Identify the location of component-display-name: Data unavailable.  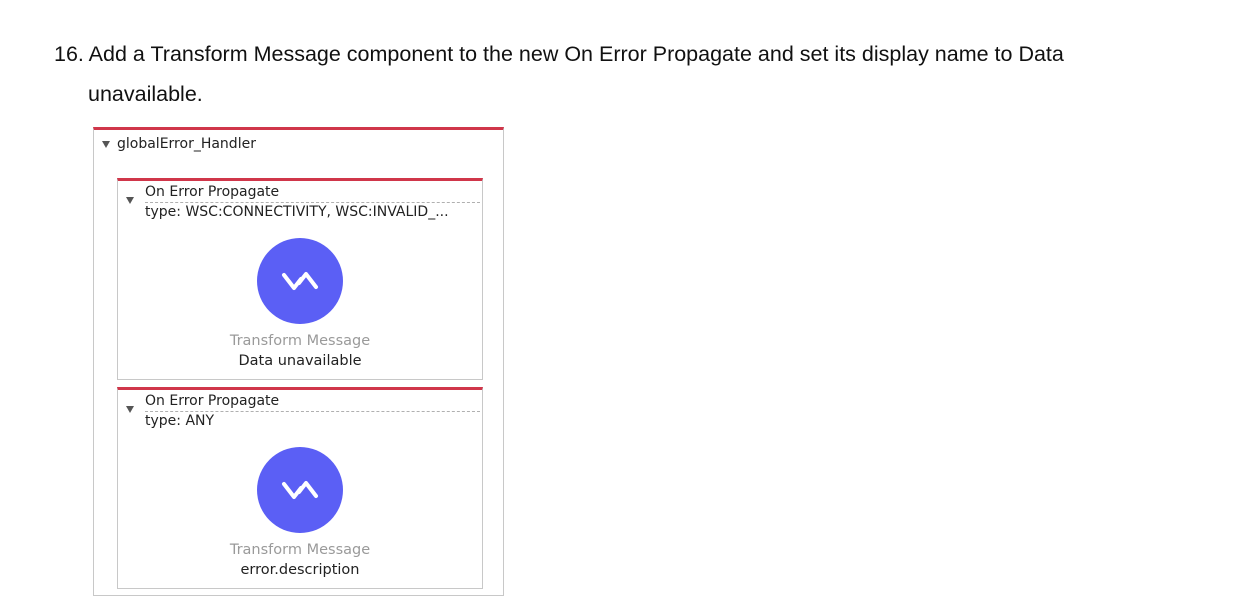
(300, 361).